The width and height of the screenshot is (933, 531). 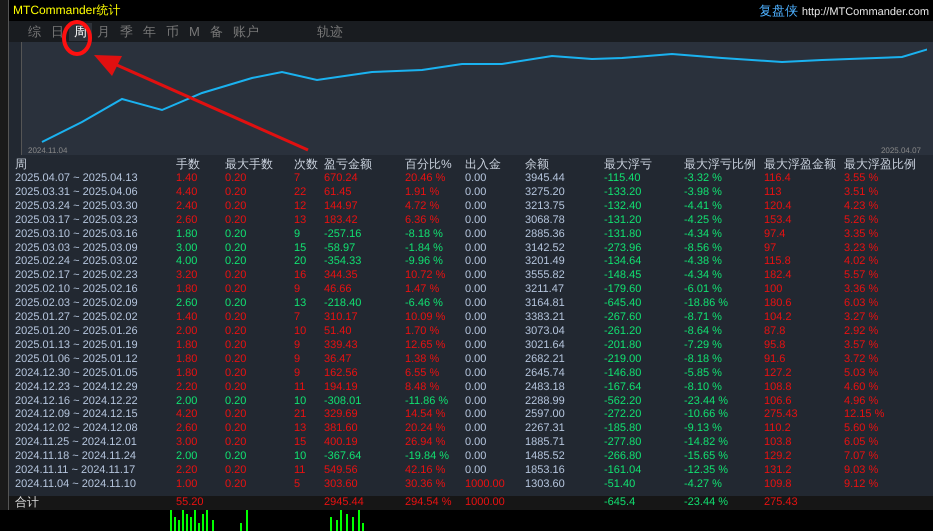 What do you see at coordinates (620, 503) in the screenshot?
I see `total-cell-text: -645.4` at bounding box center [620, 503].